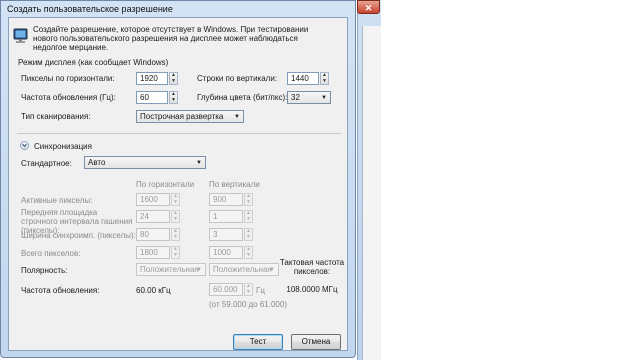 This screenshot has height=360, width=640. I want to click on total-h-input: 1800, so click(153, 252).